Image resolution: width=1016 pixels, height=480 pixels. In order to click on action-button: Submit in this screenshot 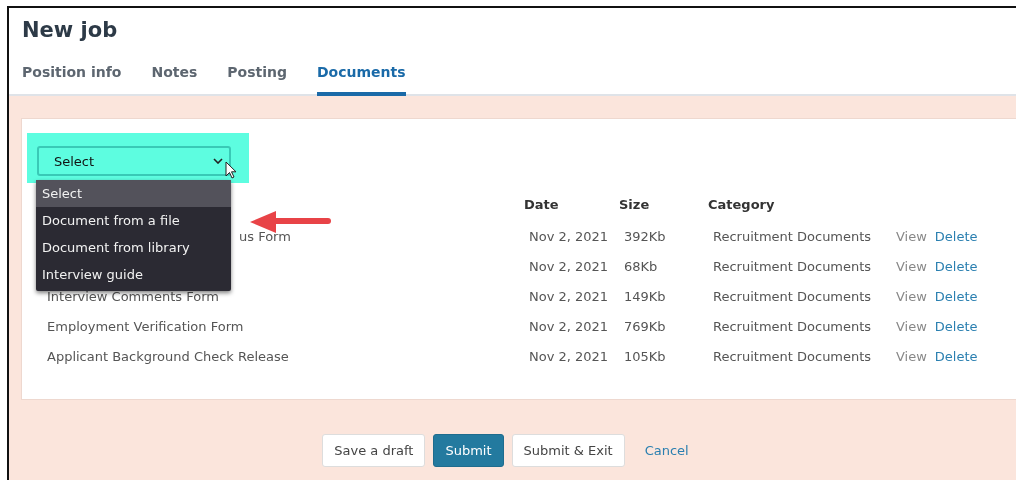, I will do `click(468, 450)`.